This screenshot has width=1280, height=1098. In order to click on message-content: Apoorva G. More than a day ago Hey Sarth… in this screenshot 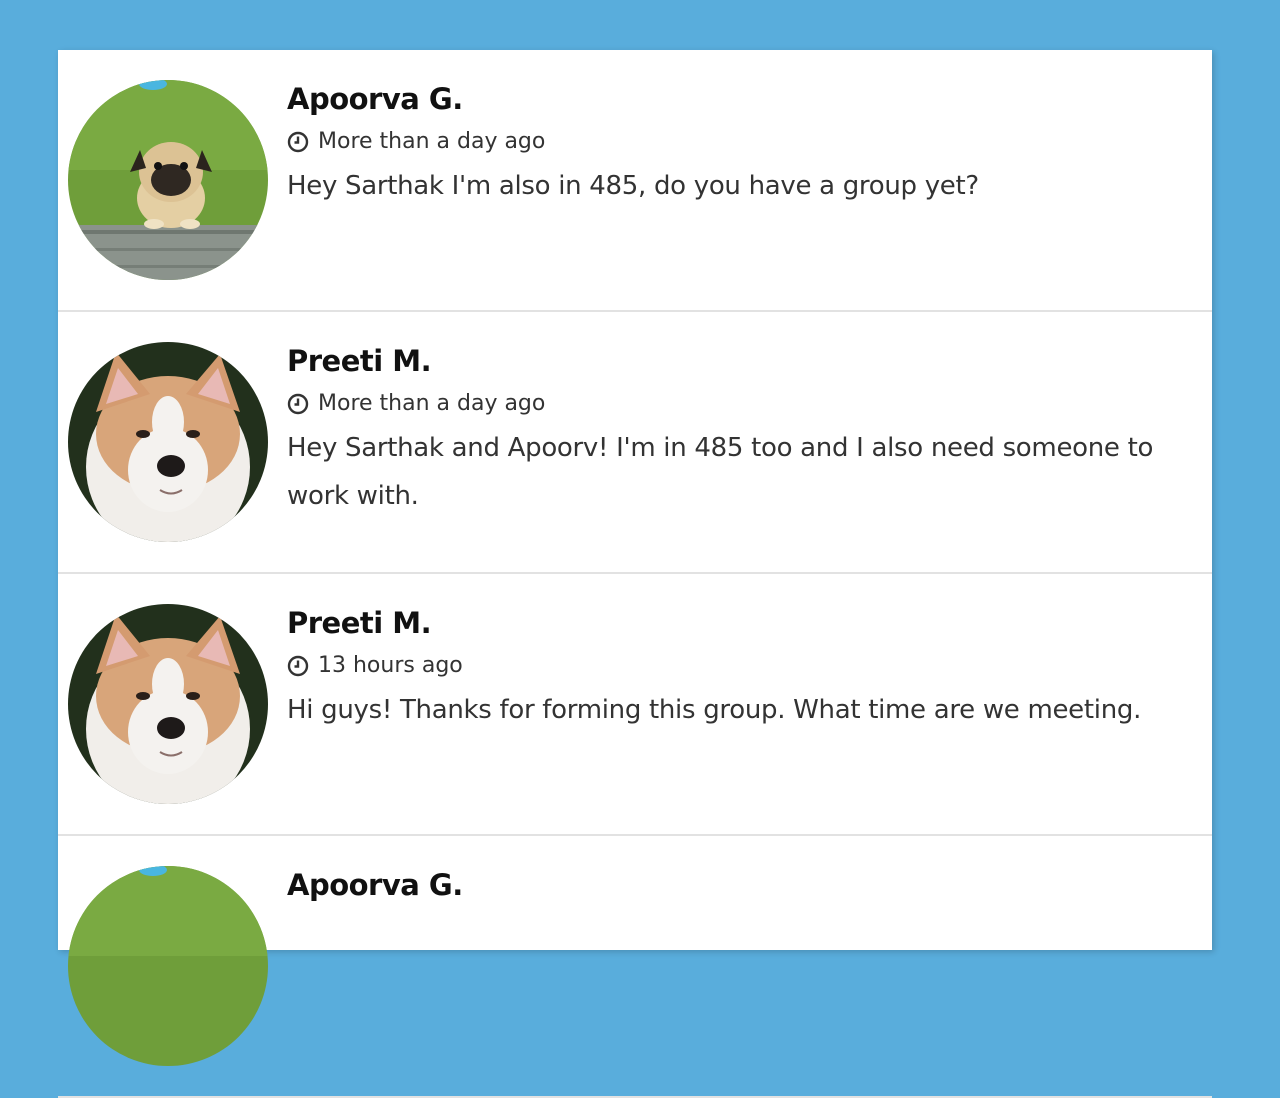, I will do `click(743, 145)`.